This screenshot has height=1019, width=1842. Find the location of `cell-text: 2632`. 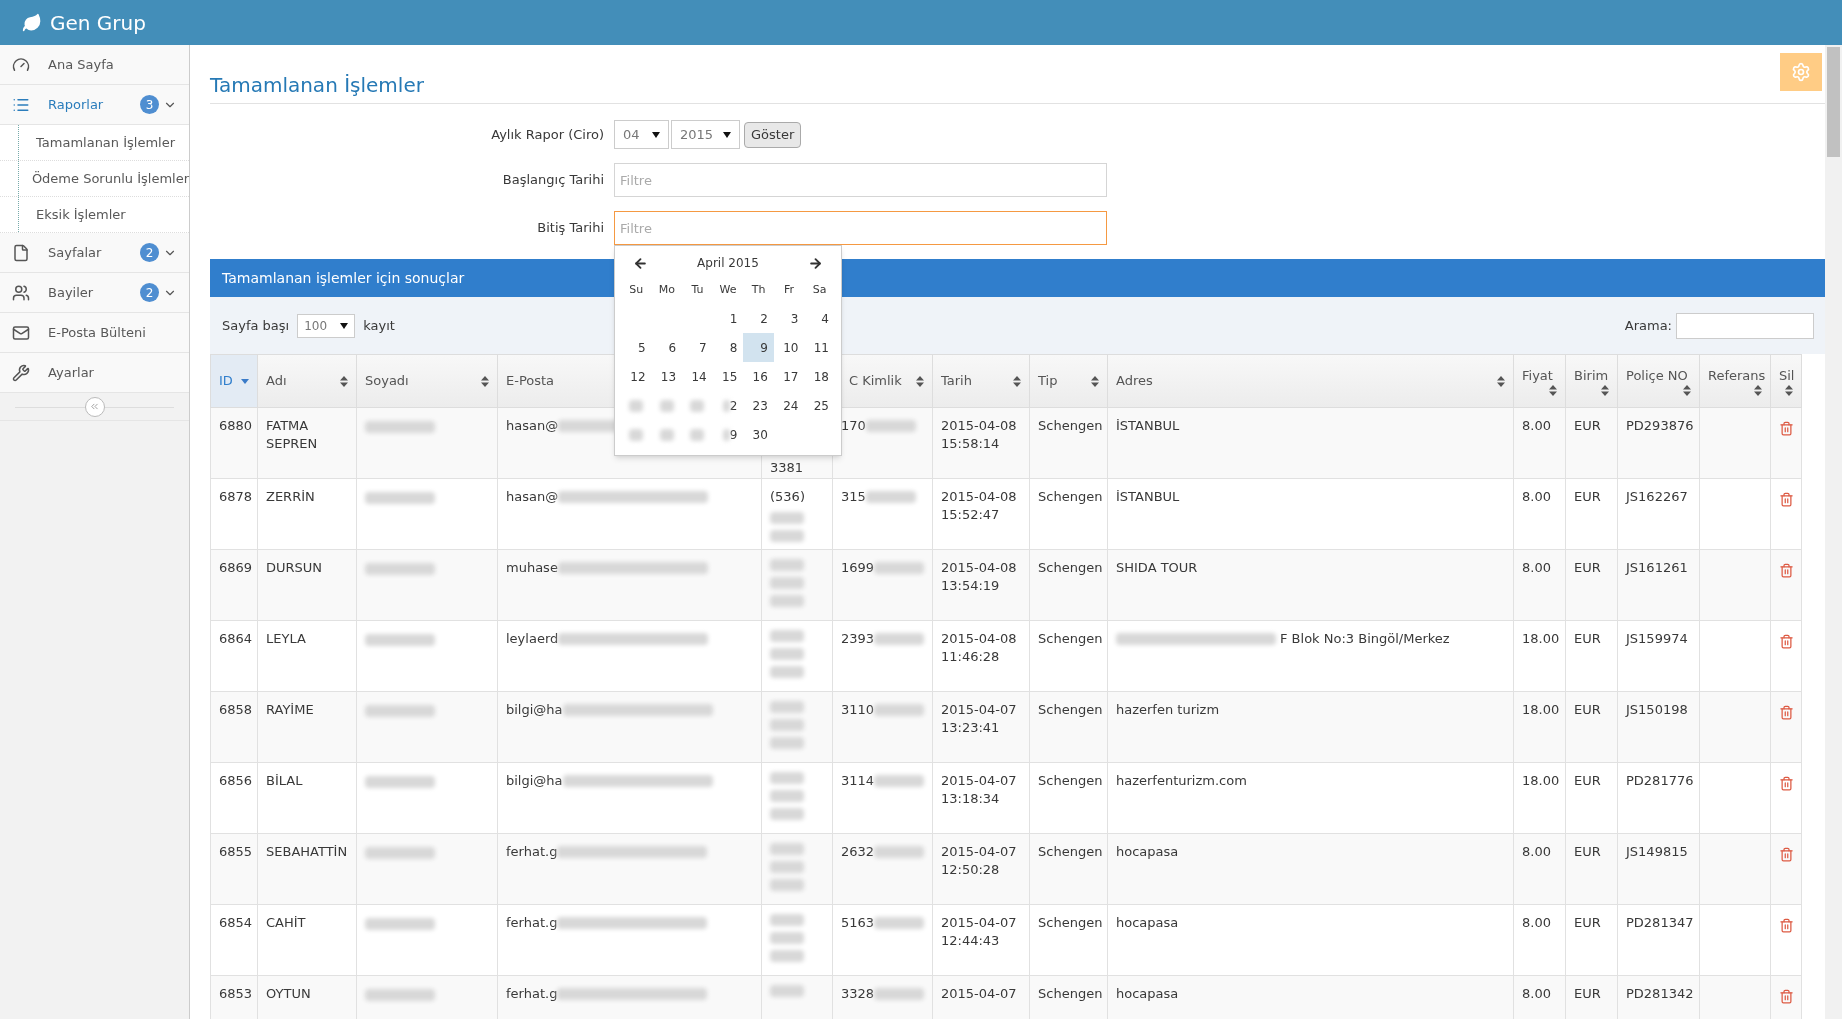

cell-text: 2632 is located at coordinates (858, 852).